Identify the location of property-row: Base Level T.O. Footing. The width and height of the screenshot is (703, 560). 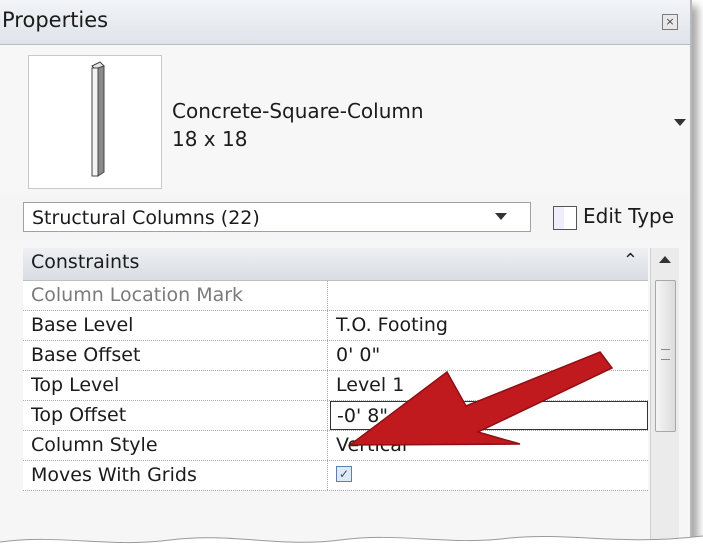
(335, 326).